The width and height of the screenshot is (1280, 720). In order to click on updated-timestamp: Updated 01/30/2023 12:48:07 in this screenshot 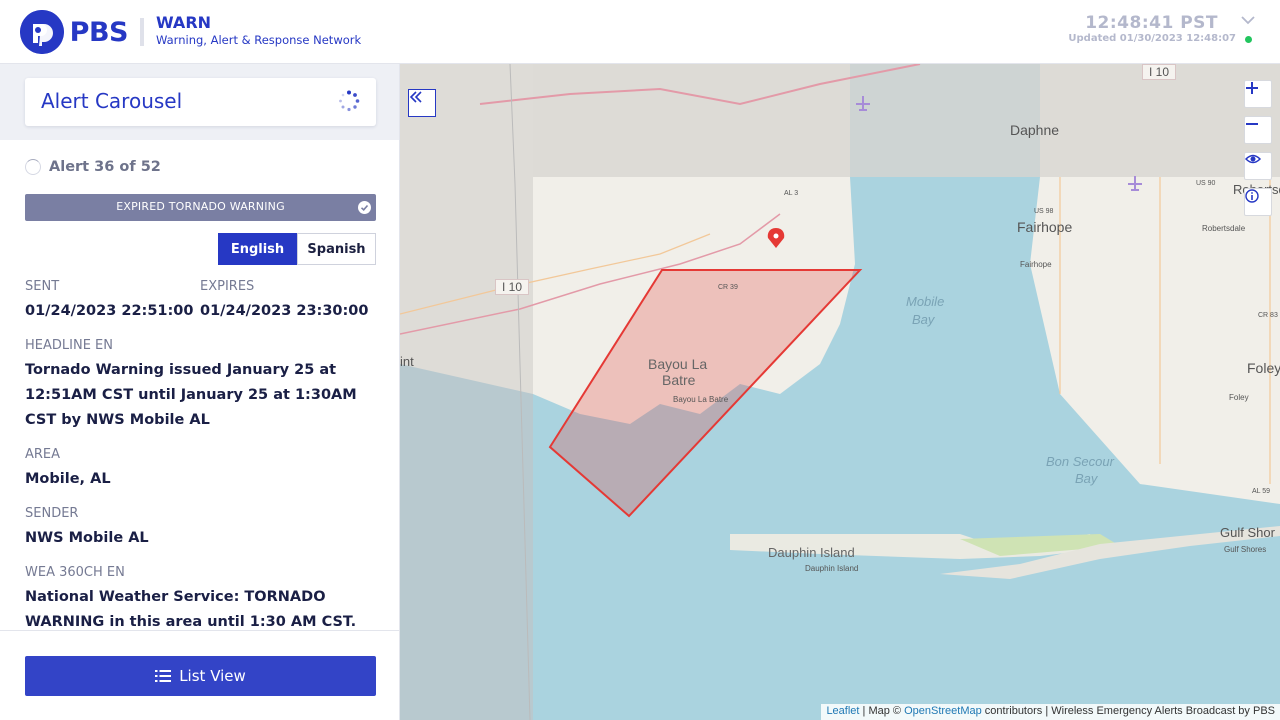, I will do `click(1152, 38)`.